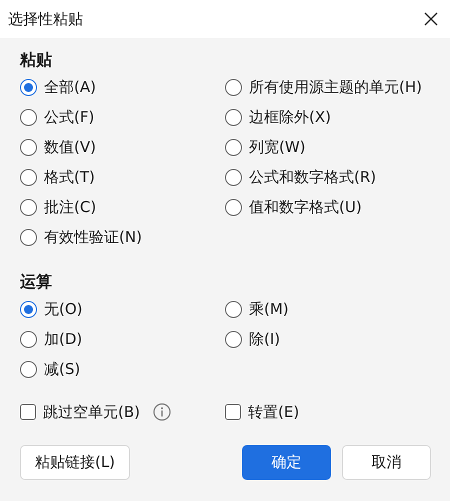  What do you see at coordinates (286, 462) in the screenshot?
I see `confirm-button: 确定` at bounding box center [286, 462].